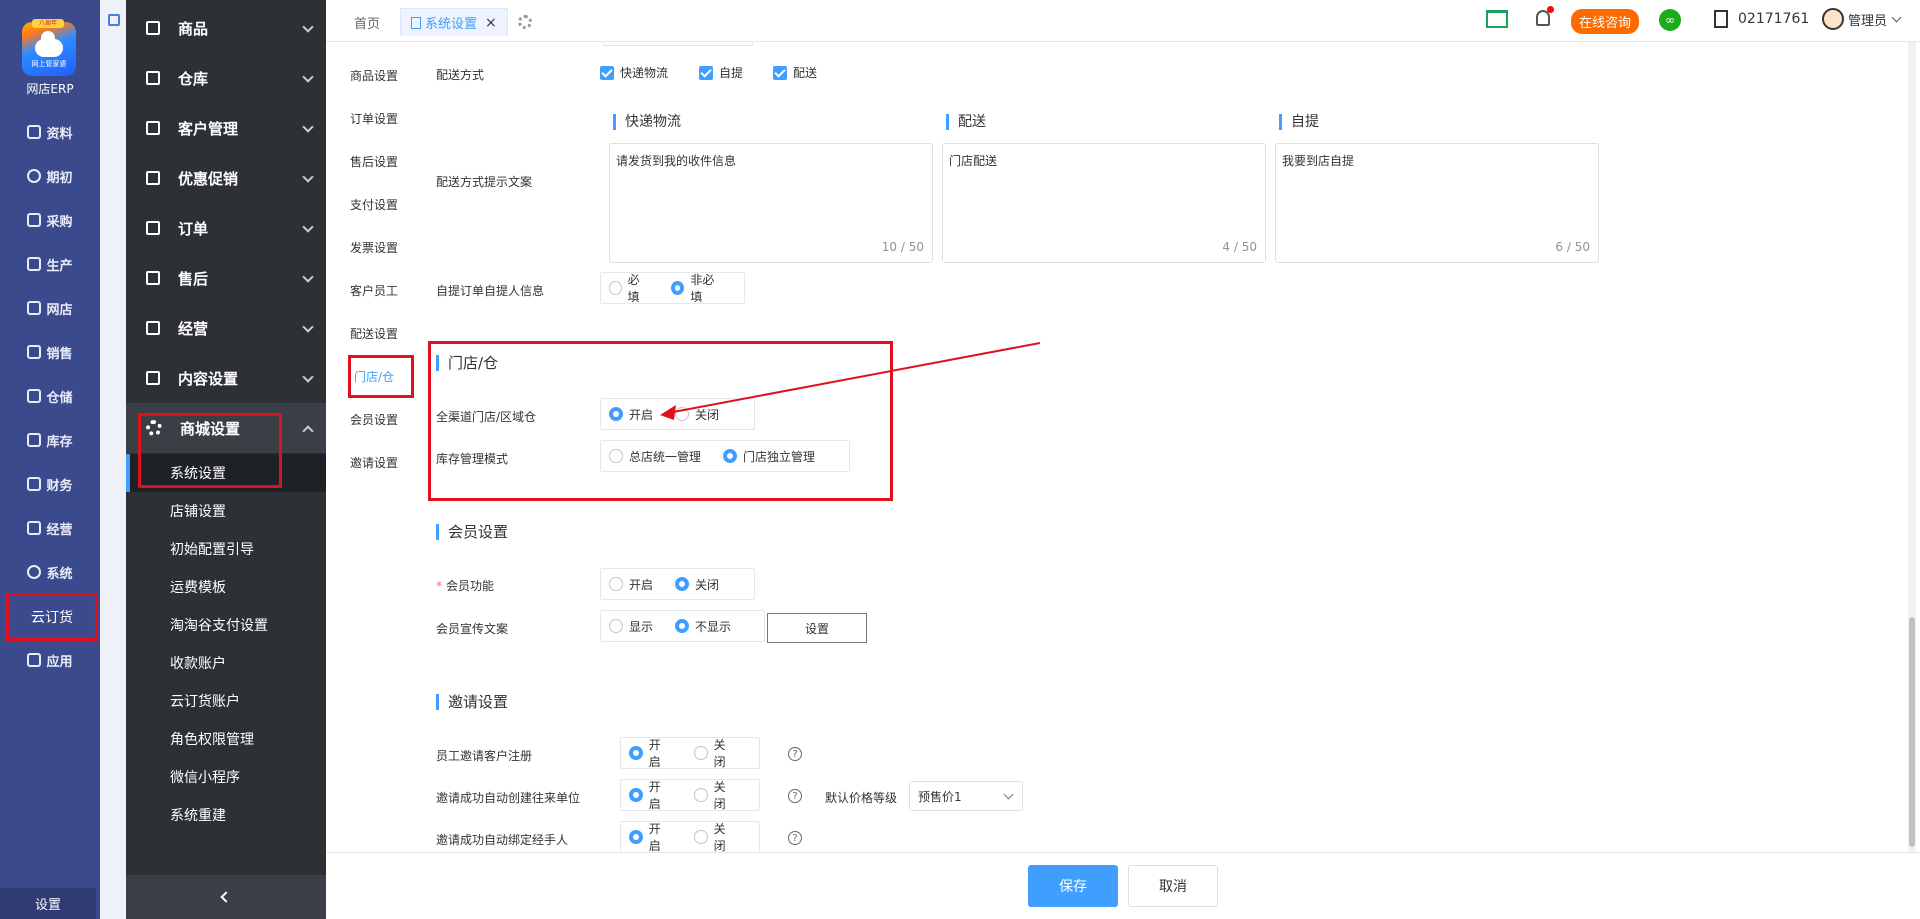 This screenshot has width=1920, height=919. Describe the element at coordinates (154, 428) in the screenshot. I see `gear-icon` at that location.